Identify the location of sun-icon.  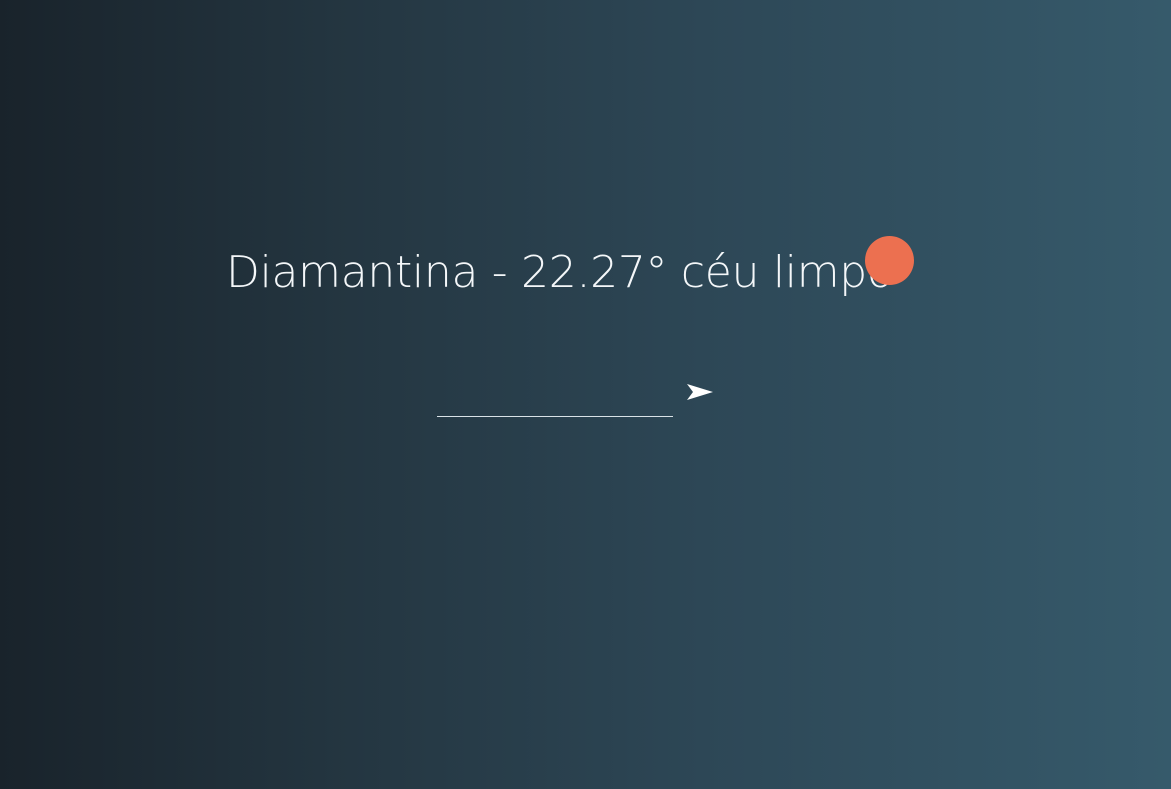
(889, 260).